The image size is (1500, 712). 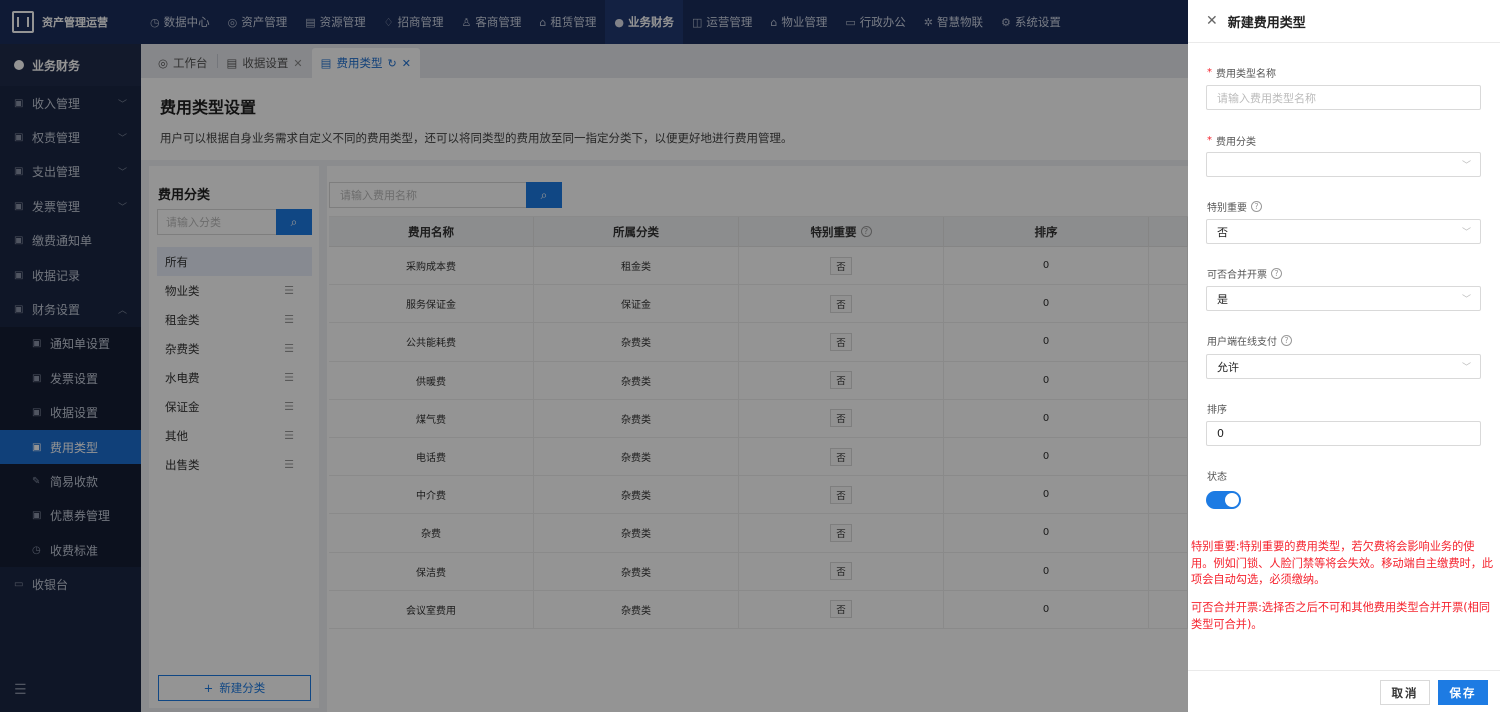 What do you see at coordinates (1463, 692) in the screenshot?
I see `save-button: 保存` at bounding box center [1463, 692].